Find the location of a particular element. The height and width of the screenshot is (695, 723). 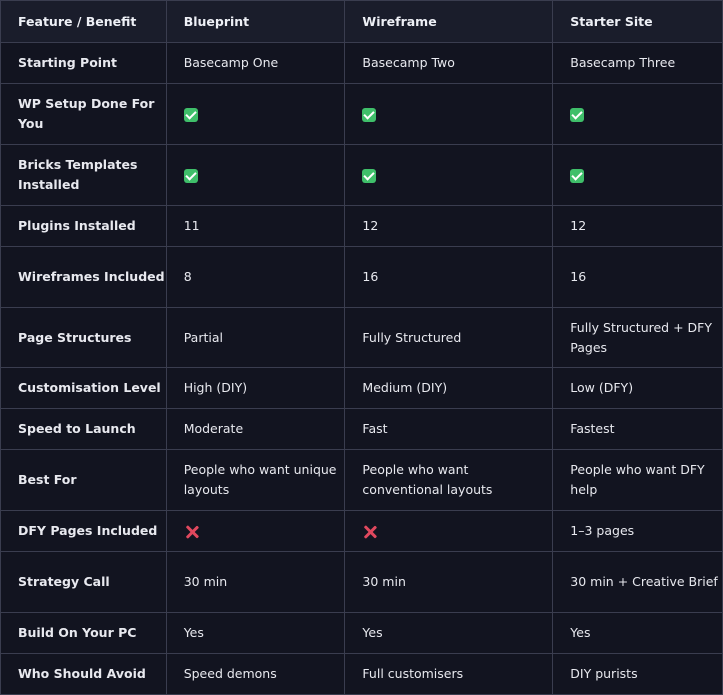

feature-cell: Plugins Installed is located at coordinates (83, 226).